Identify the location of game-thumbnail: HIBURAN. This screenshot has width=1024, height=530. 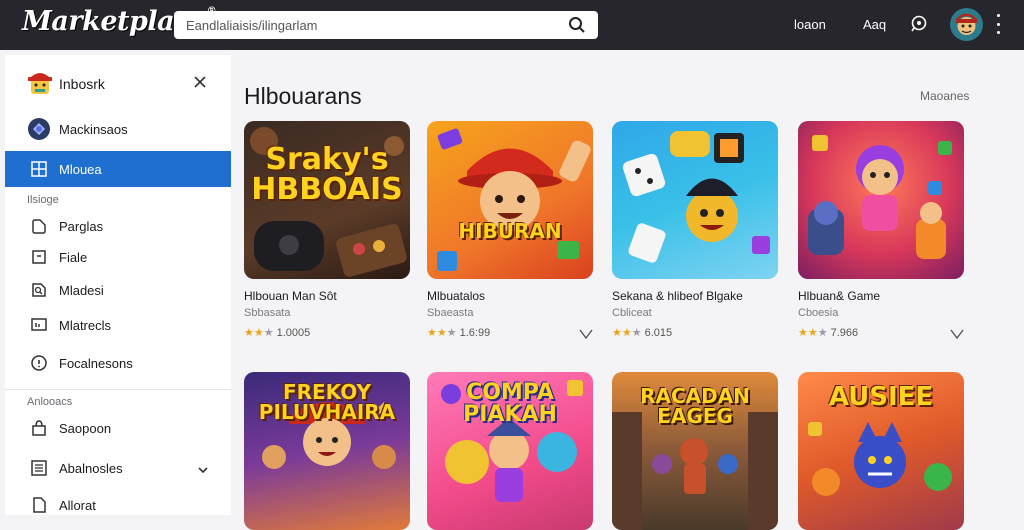
(510, 200).